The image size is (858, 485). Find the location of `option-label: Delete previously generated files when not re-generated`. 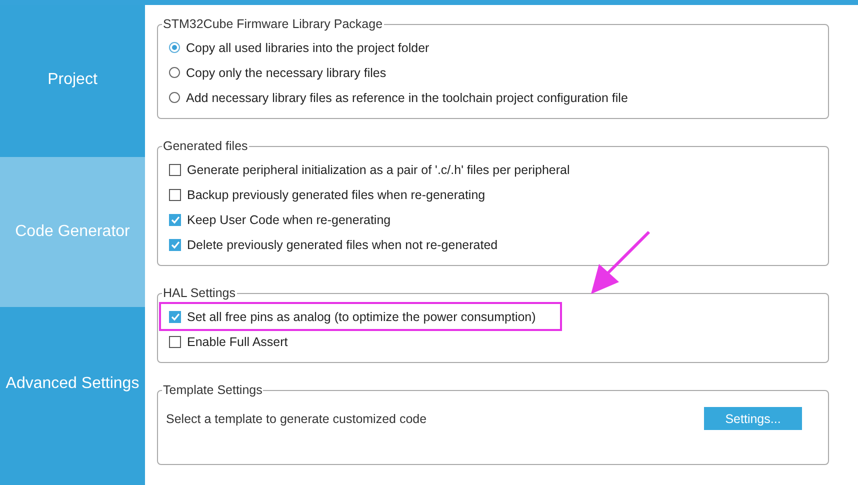

option-label: Delete previously generated files when not re-generated is located at coordinates (342, 245).